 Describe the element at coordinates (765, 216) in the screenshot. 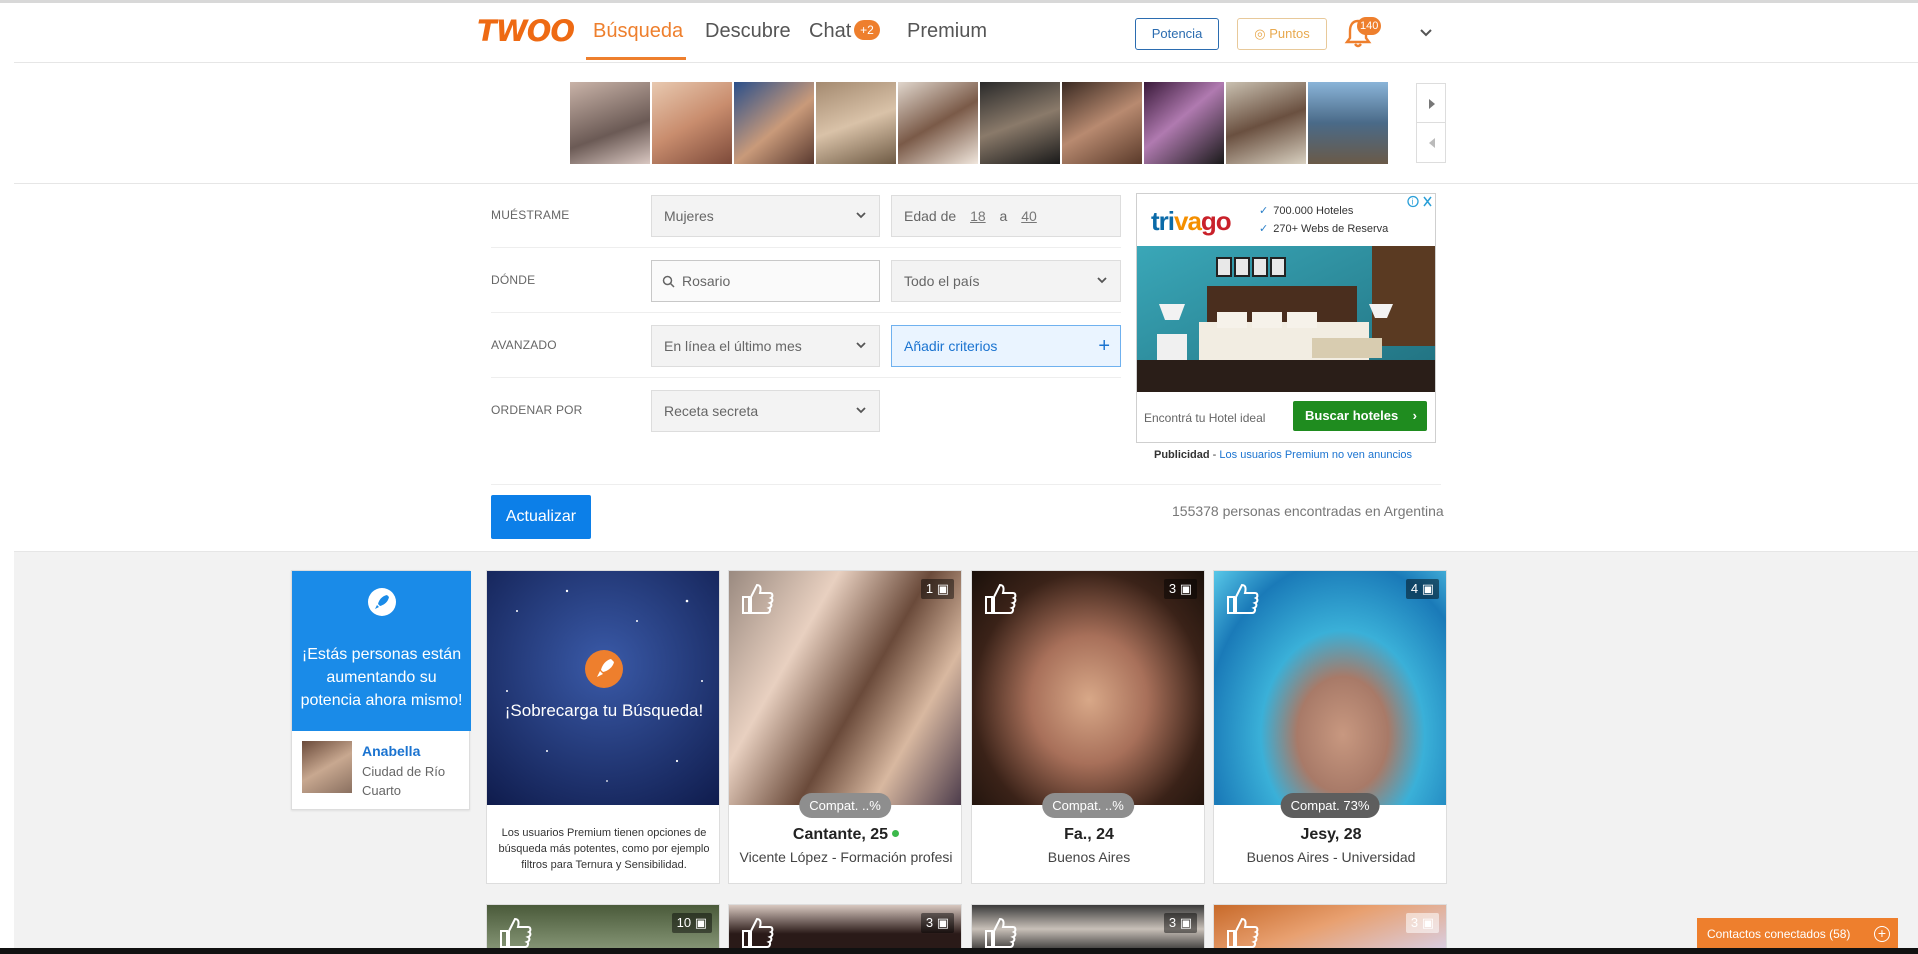

I see `gender-select: Mujeres` at that location.